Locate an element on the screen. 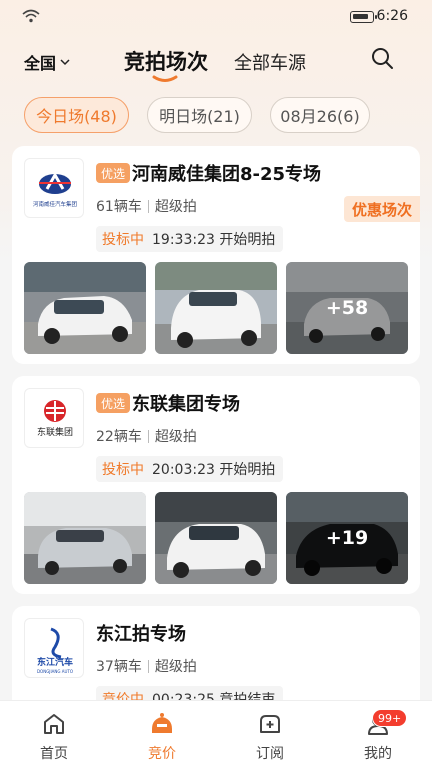 The width and height of the screenshot is (432, 768). more-photos-count: +58 is located at coordinates (347, 308).